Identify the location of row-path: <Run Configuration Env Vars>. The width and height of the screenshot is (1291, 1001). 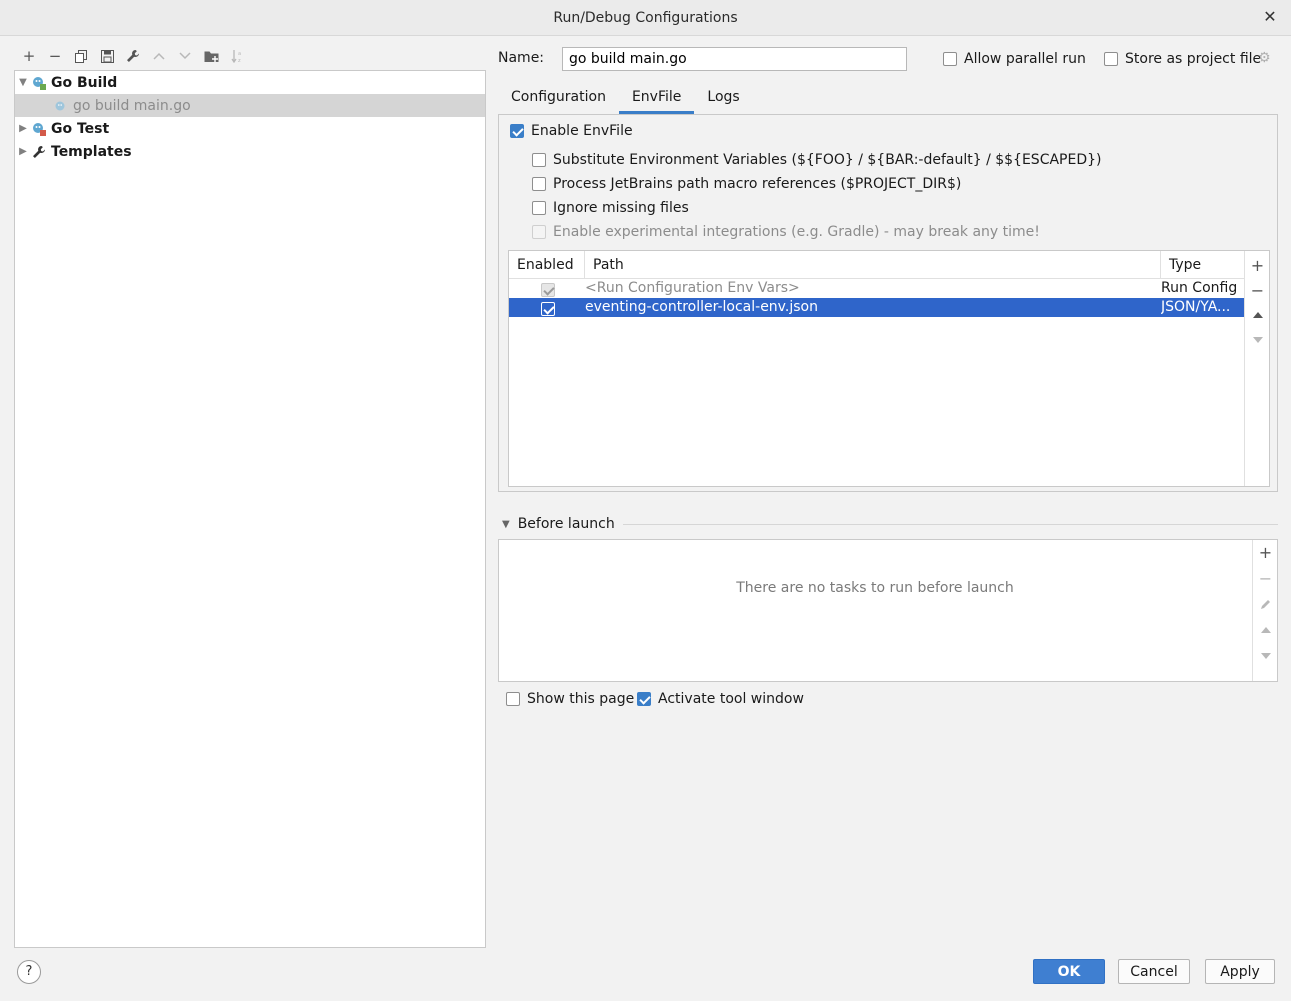
(692, 288).